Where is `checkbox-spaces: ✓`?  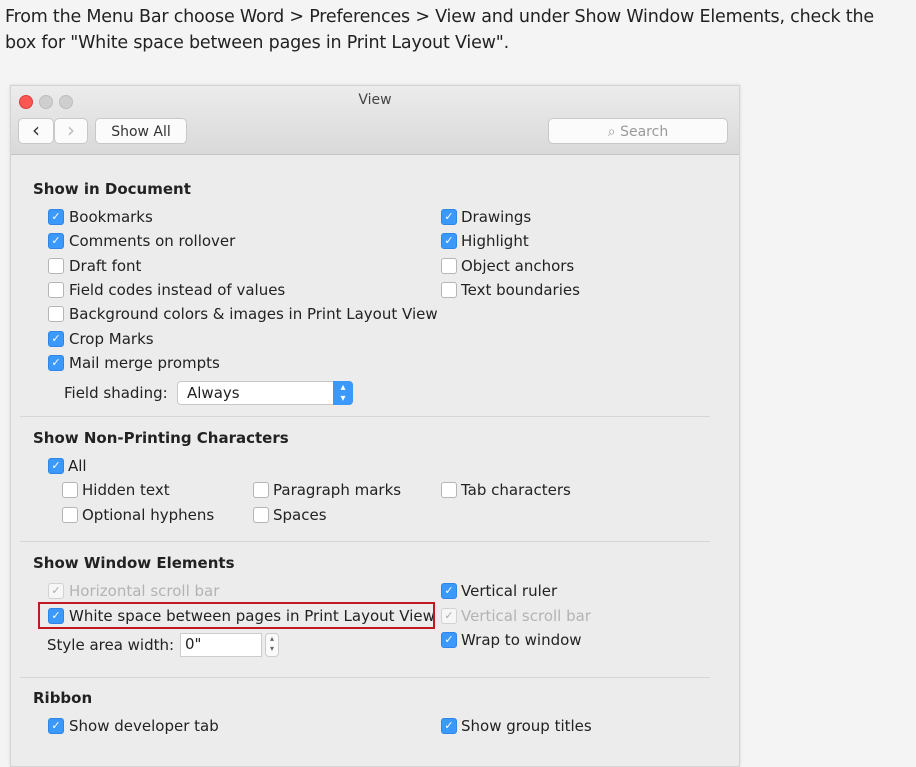
checkbox-spaces: ✓ is located at coordinates (261, 515).